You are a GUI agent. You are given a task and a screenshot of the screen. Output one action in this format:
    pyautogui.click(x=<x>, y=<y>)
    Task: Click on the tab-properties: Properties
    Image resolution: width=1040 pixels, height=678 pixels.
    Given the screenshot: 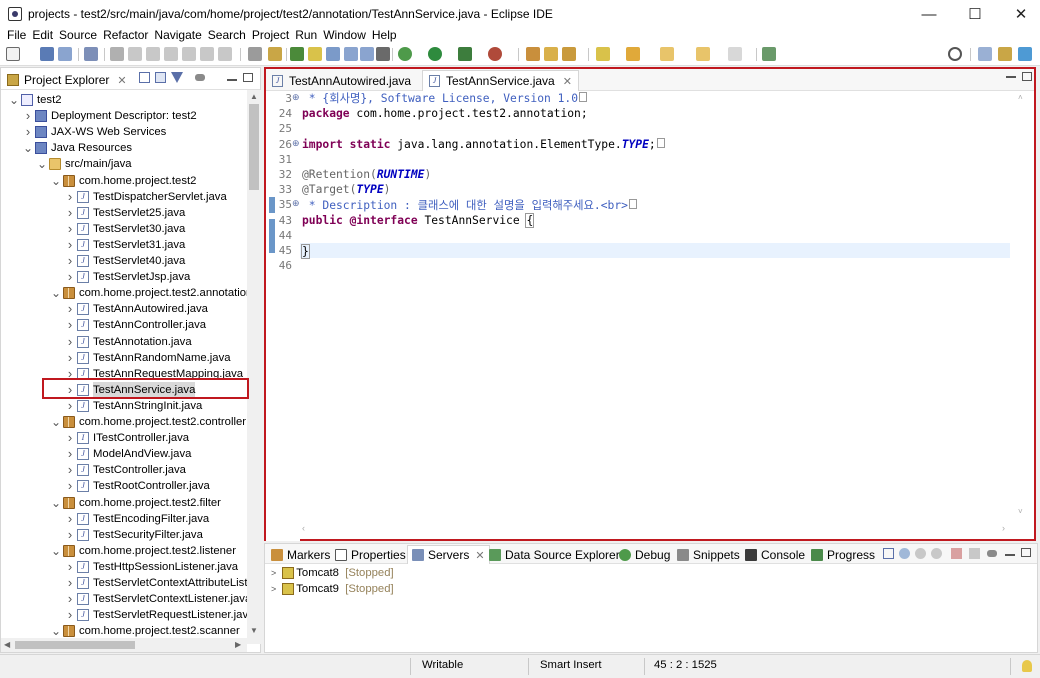 What is the action you would take?
    pyautogui.click(x=370, y=554)
    